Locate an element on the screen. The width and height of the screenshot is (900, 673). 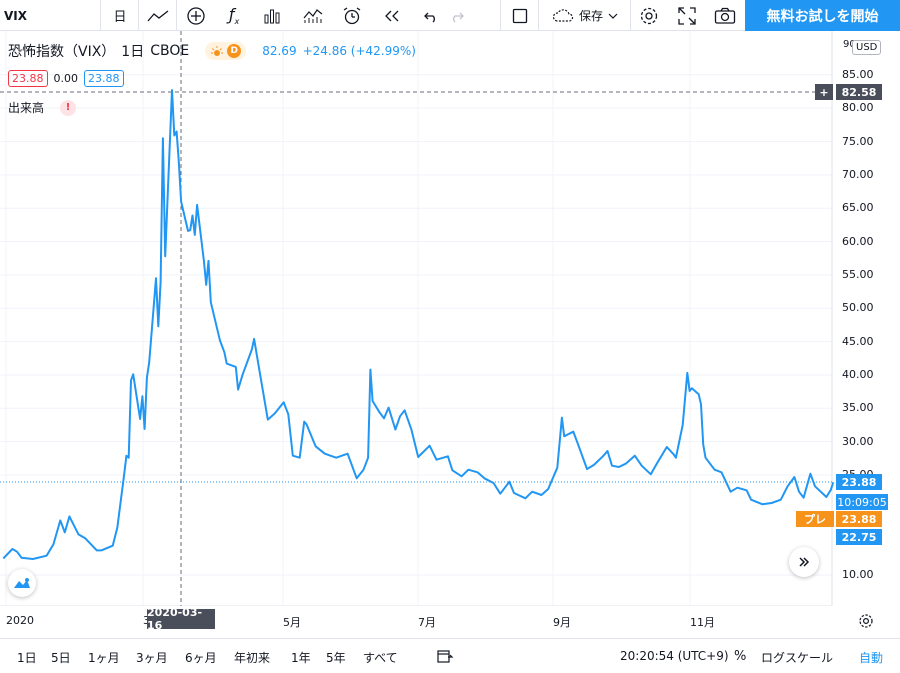
double-chevron-right-icon is located at coordinates (804, 562).